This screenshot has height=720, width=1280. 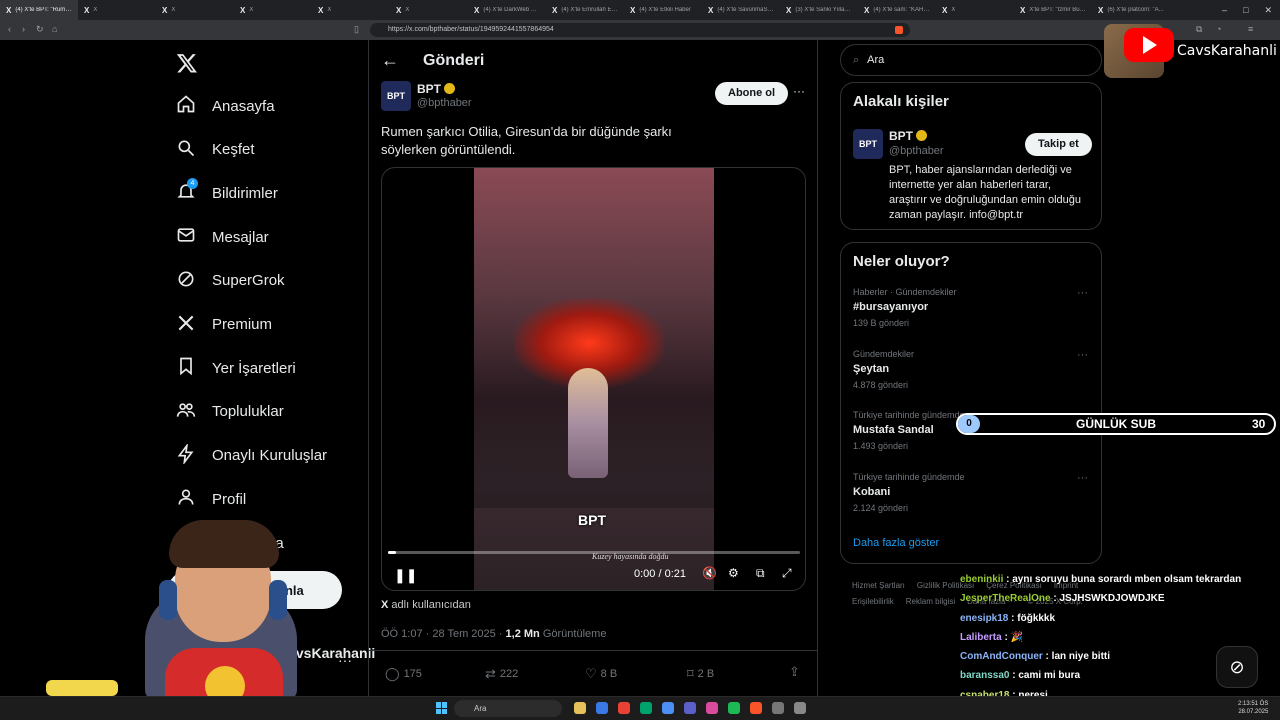 What do you see at coordinates (899, 30) in the screenshot?
I see `brave-shield-icon` at bounding box center [899, 30].